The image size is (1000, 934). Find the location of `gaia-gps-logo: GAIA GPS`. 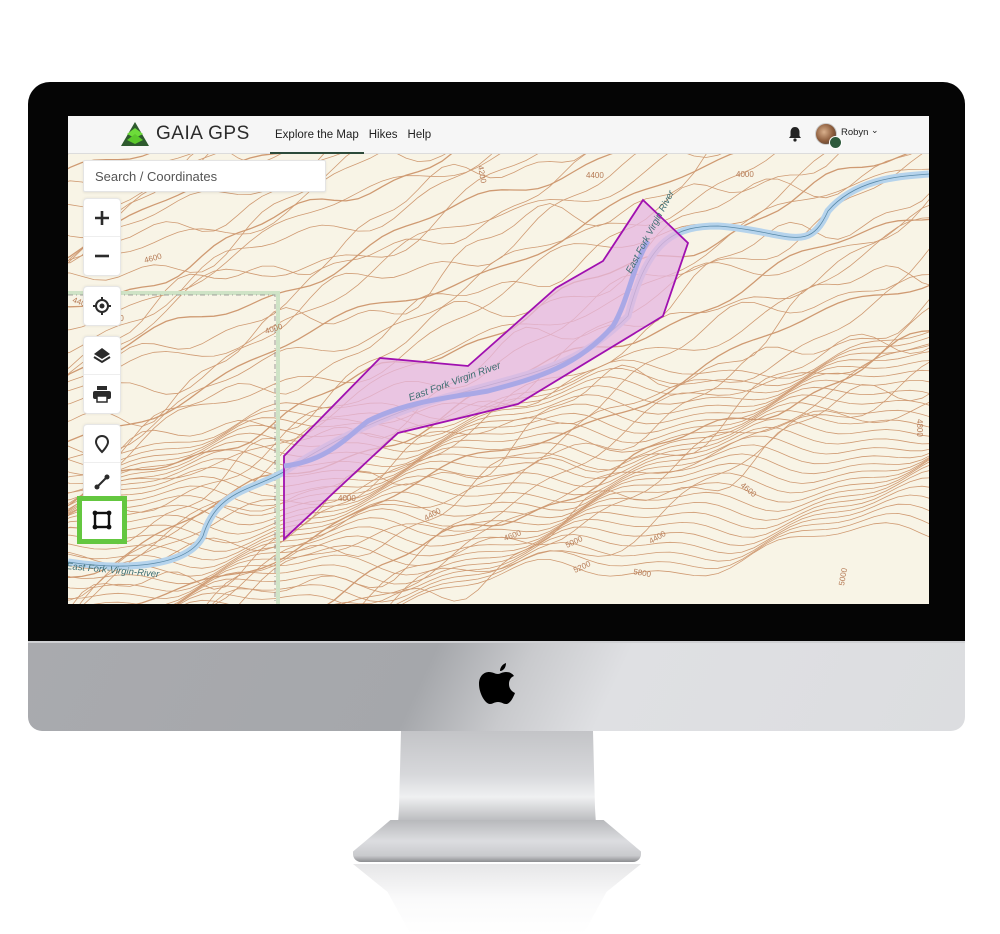

gaia-gps-logo: GAIA GPS is located at coordinates (185, 134).